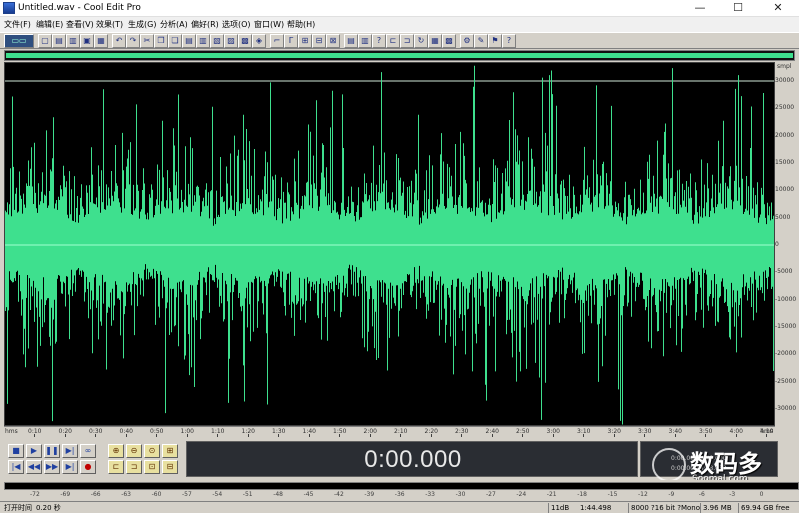 The image size is (799, 513). I want to click on time-ruler-start: hms, so click(11, 431).